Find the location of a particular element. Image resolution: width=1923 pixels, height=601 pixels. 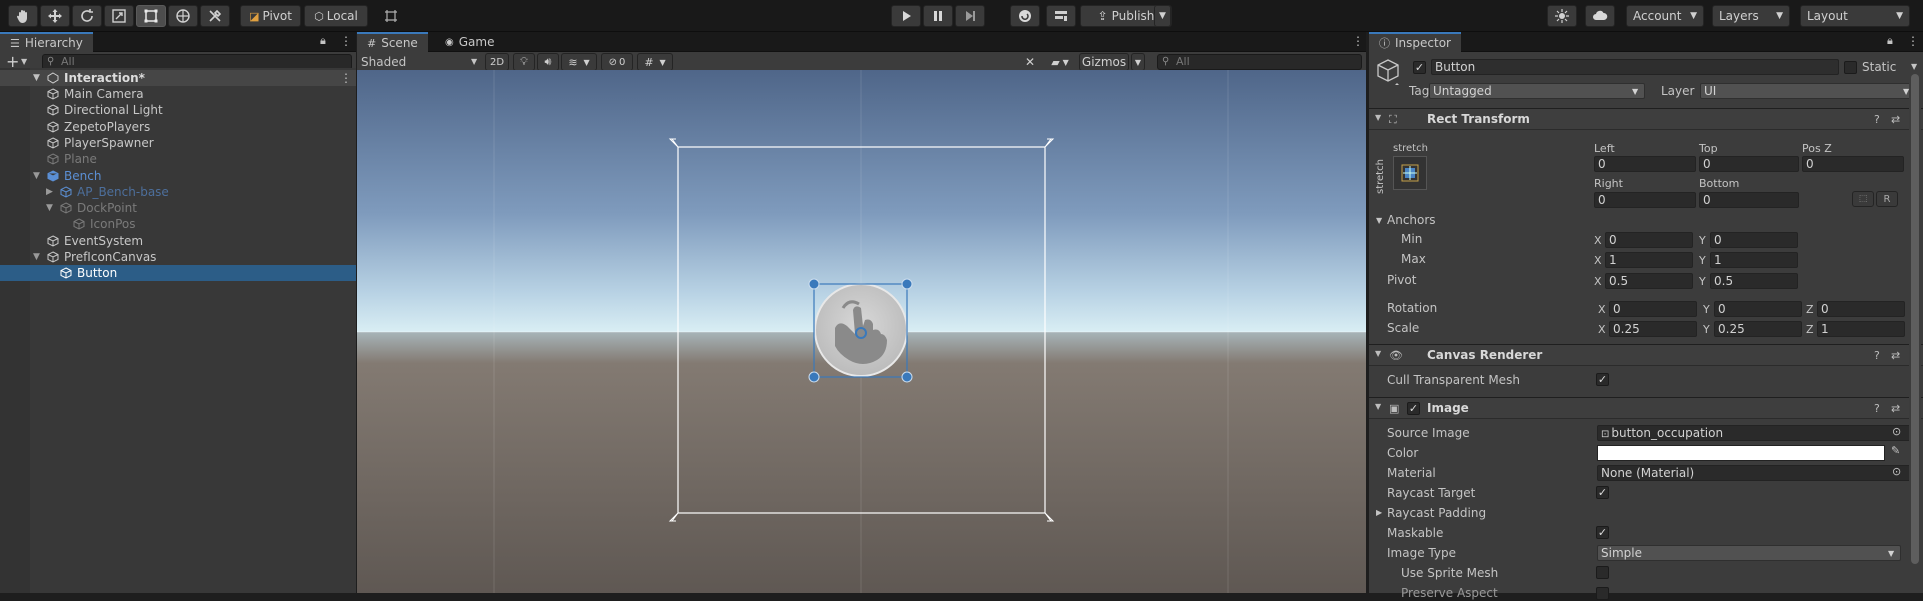

hierarchy-item: ▶ AP_Bench-base is located at coordinates (178, 192).